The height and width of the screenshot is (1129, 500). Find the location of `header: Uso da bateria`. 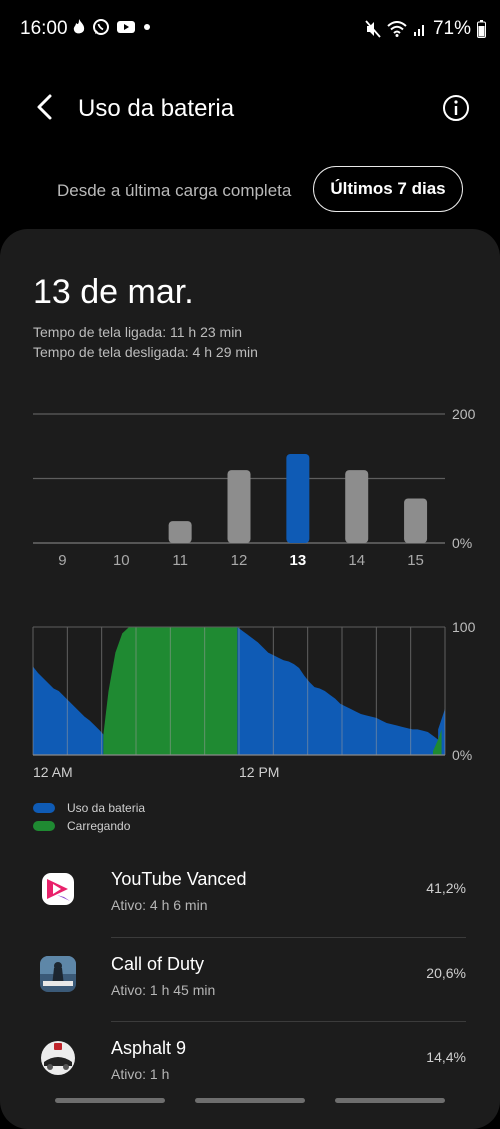

header: Uso da bateria is located at coordinates (250, 109).